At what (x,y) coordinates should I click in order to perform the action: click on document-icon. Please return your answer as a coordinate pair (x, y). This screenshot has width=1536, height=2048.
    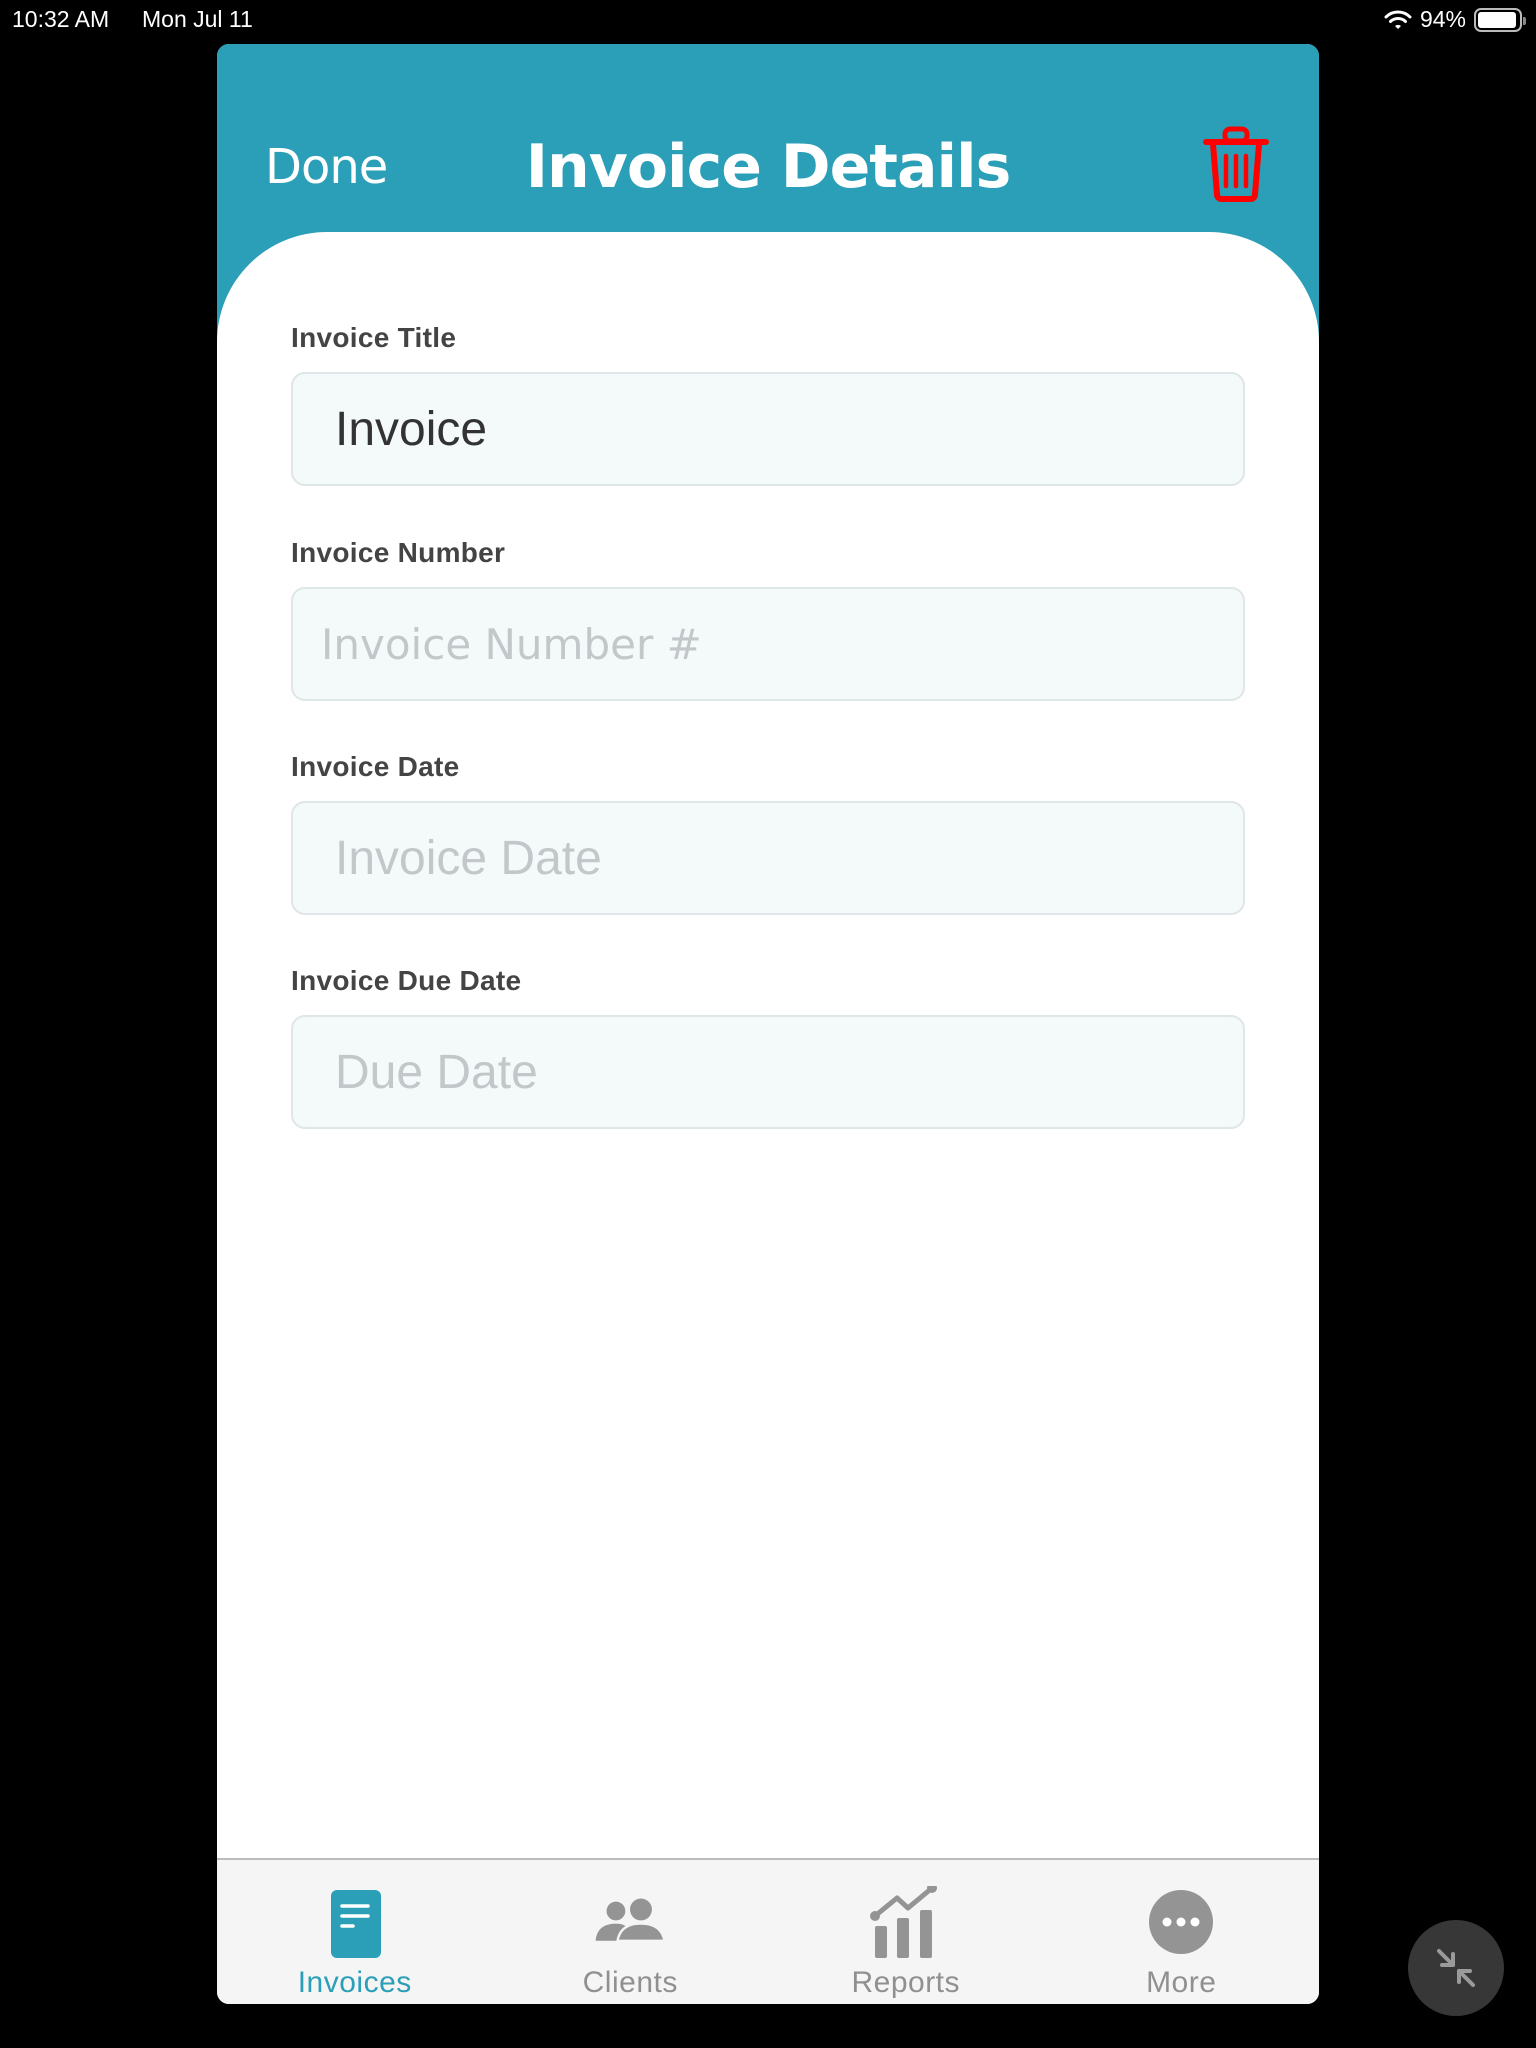
    Looking at the image, I should click on (355, 1924).